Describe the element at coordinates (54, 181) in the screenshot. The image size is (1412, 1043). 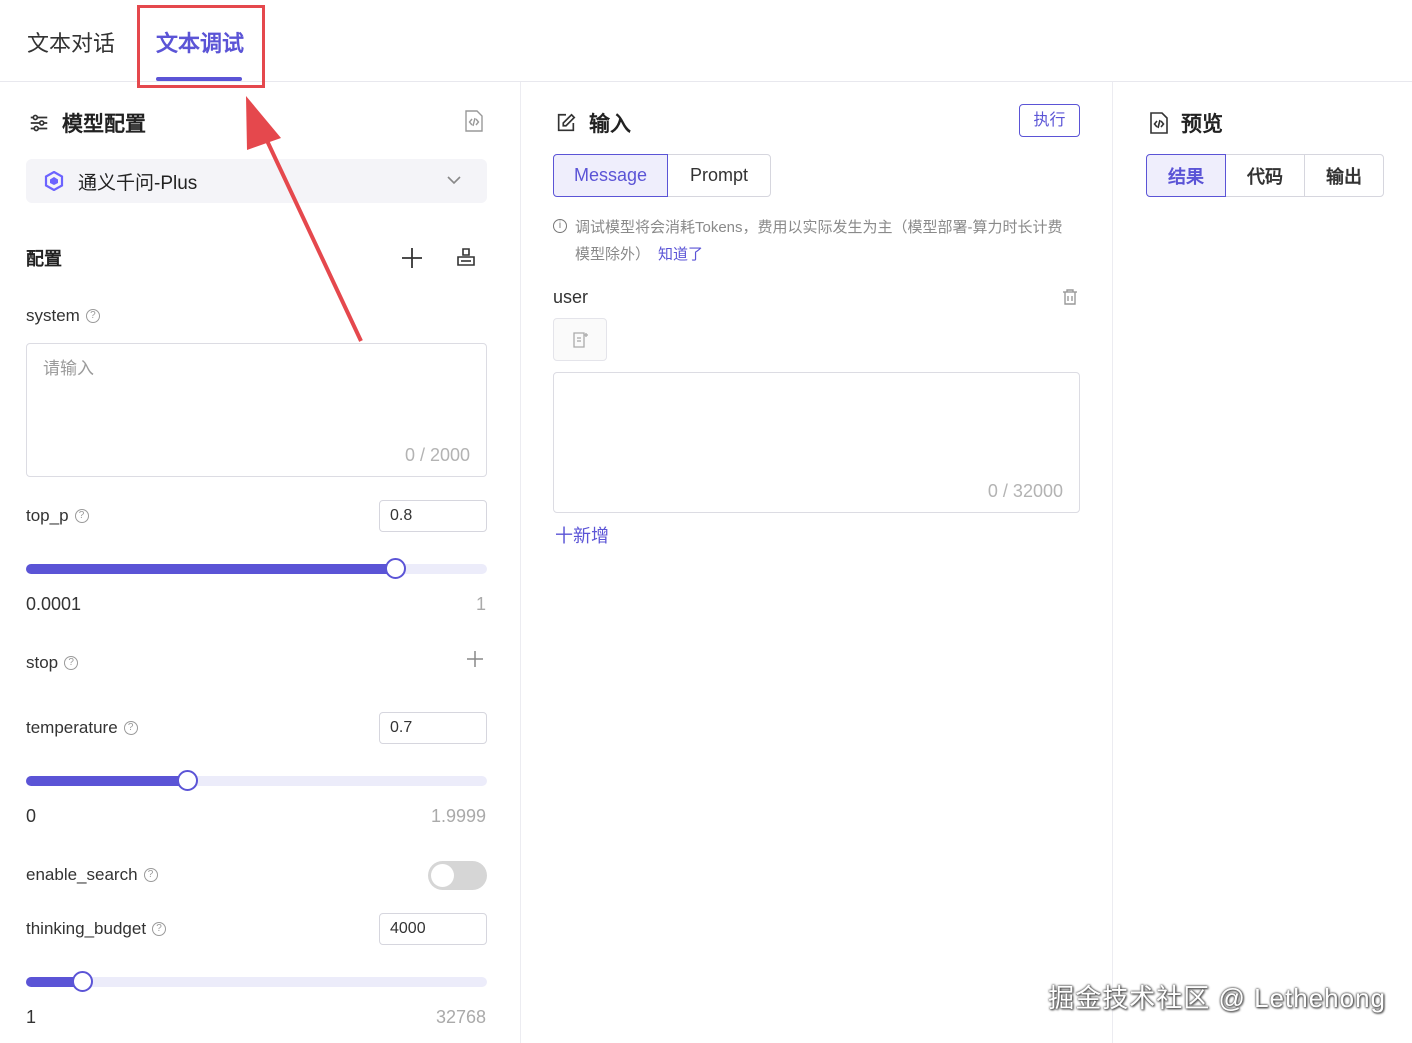
I see `qwen-logo-icon` at that location.